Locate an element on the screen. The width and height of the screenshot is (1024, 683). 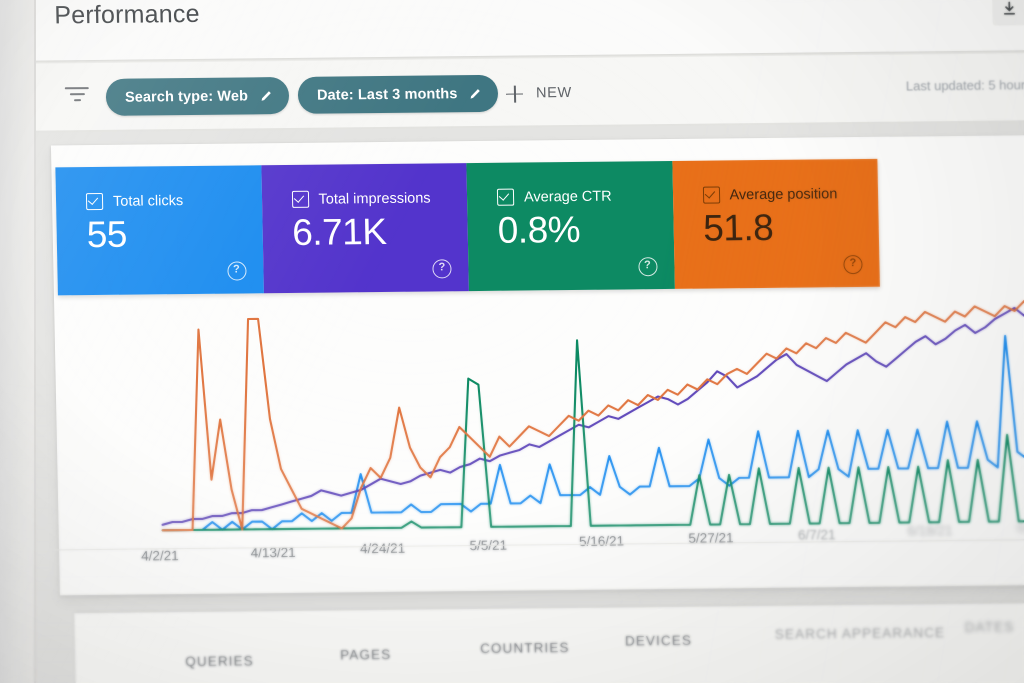
download-button is located at coordinates (1008, 13).